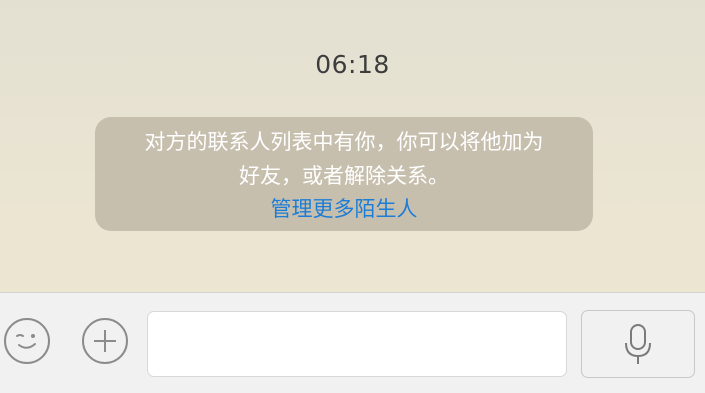 The height and width of the screenshot is (393, 705). Describe the element at coordinates (357, 344) in the screenshot. I see `message-text-input` at that location.